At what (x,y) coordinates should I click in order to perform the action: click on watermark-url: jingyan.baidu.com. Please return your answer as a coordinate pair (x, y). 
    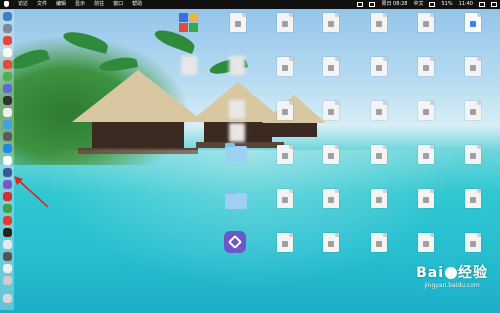
    Looking at the image, I should click on (452, 285).